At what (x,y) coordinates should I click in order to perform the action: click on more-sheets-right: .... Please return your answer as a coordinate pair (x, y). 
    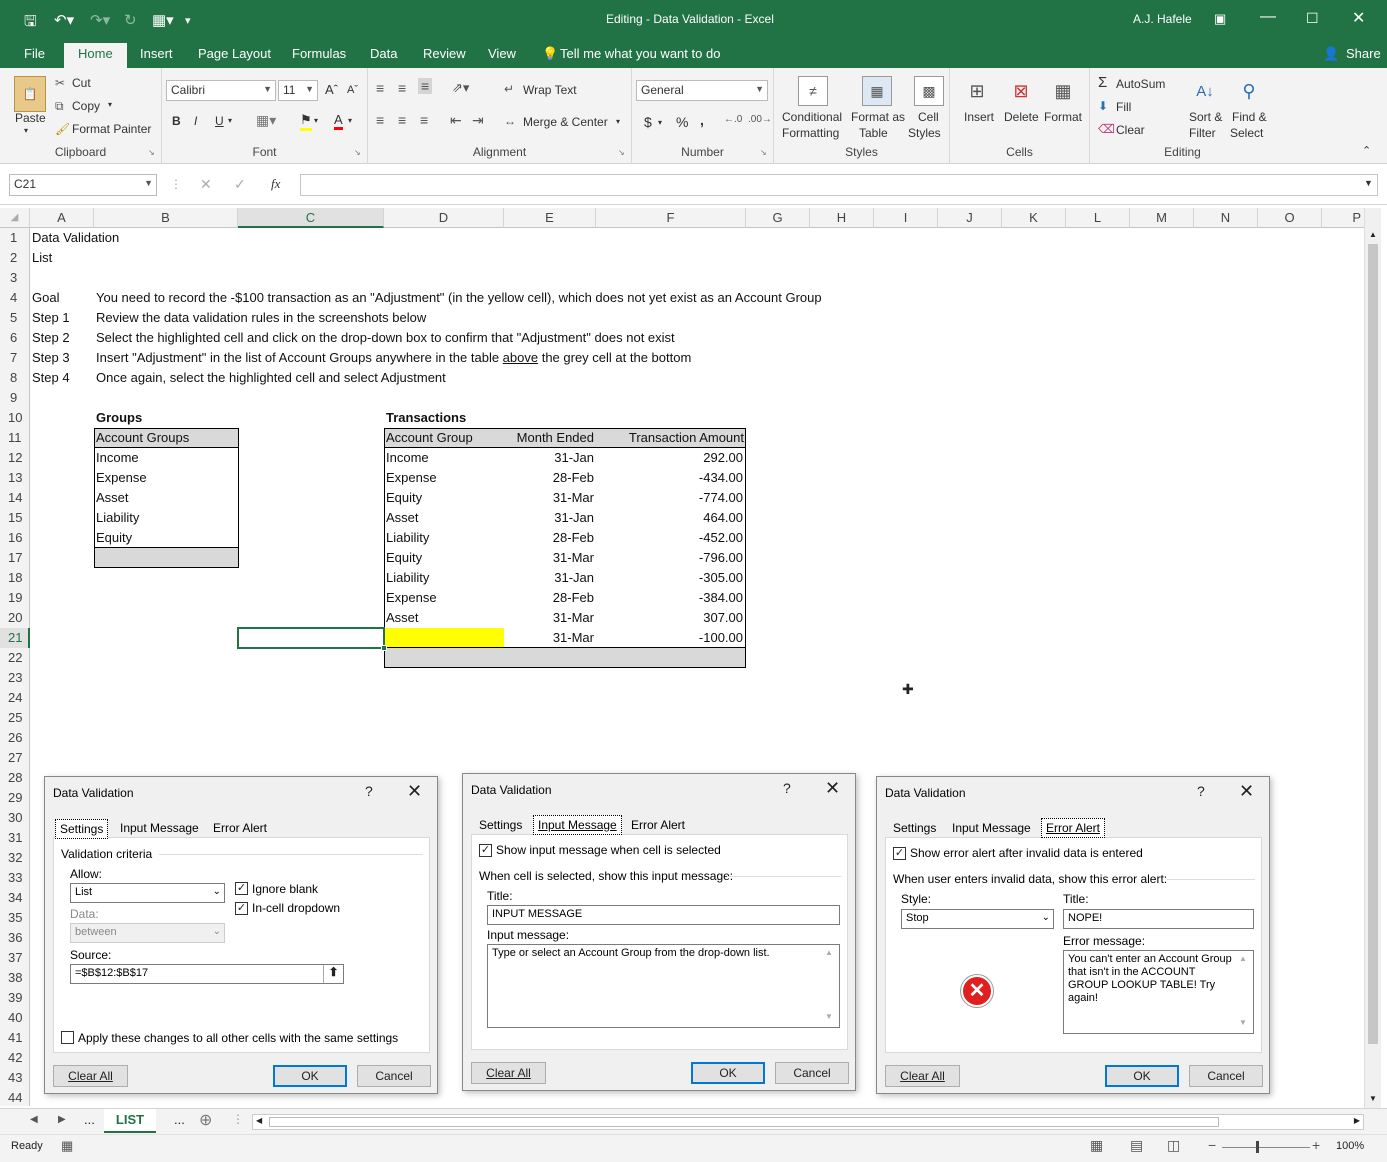
    Looking at the image, I should click on (179, 1119).